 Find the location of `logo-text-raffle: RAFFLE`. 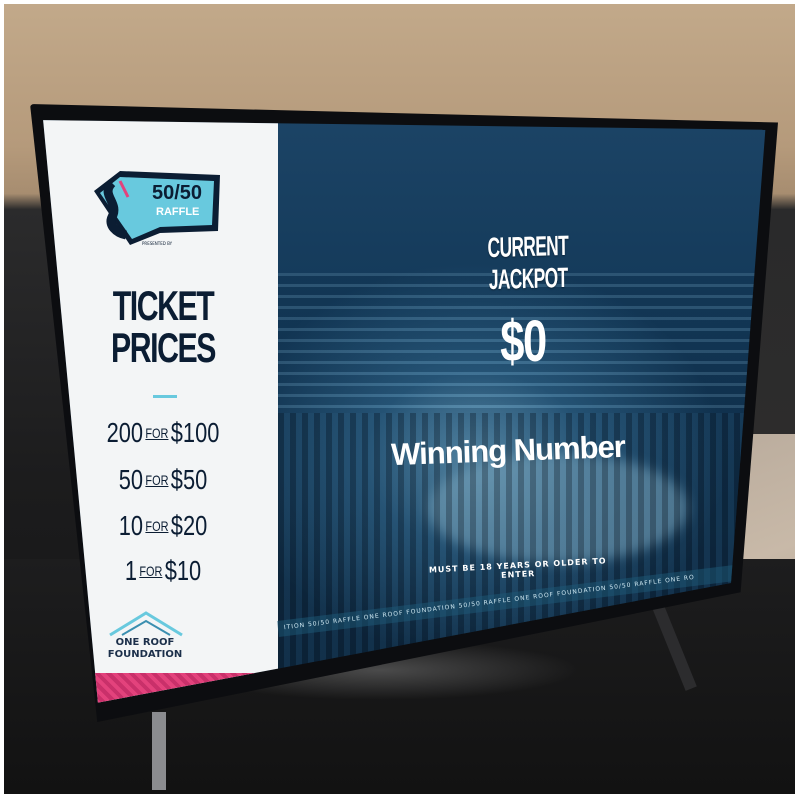

logo-text-raffle: RAFFLE is located at coordinates (177, 212).